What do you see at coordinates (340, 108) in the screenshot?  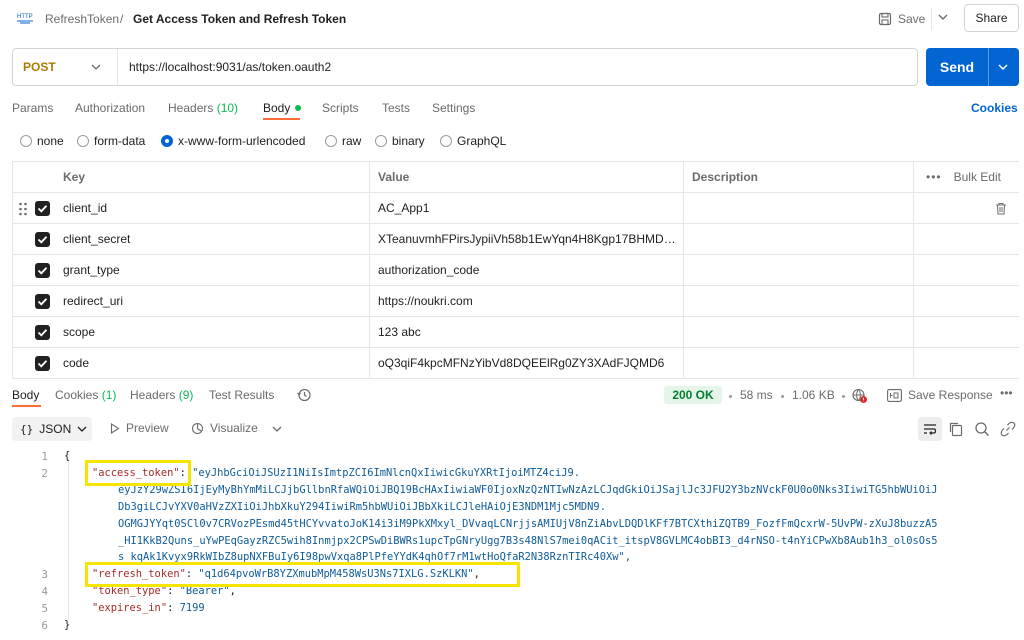 I see `tab-scripts: Scripts` at bounding box center [340, 108].